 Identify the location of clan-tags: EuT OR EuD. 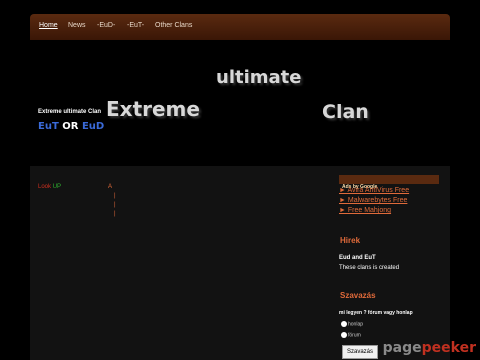
(71, 126).